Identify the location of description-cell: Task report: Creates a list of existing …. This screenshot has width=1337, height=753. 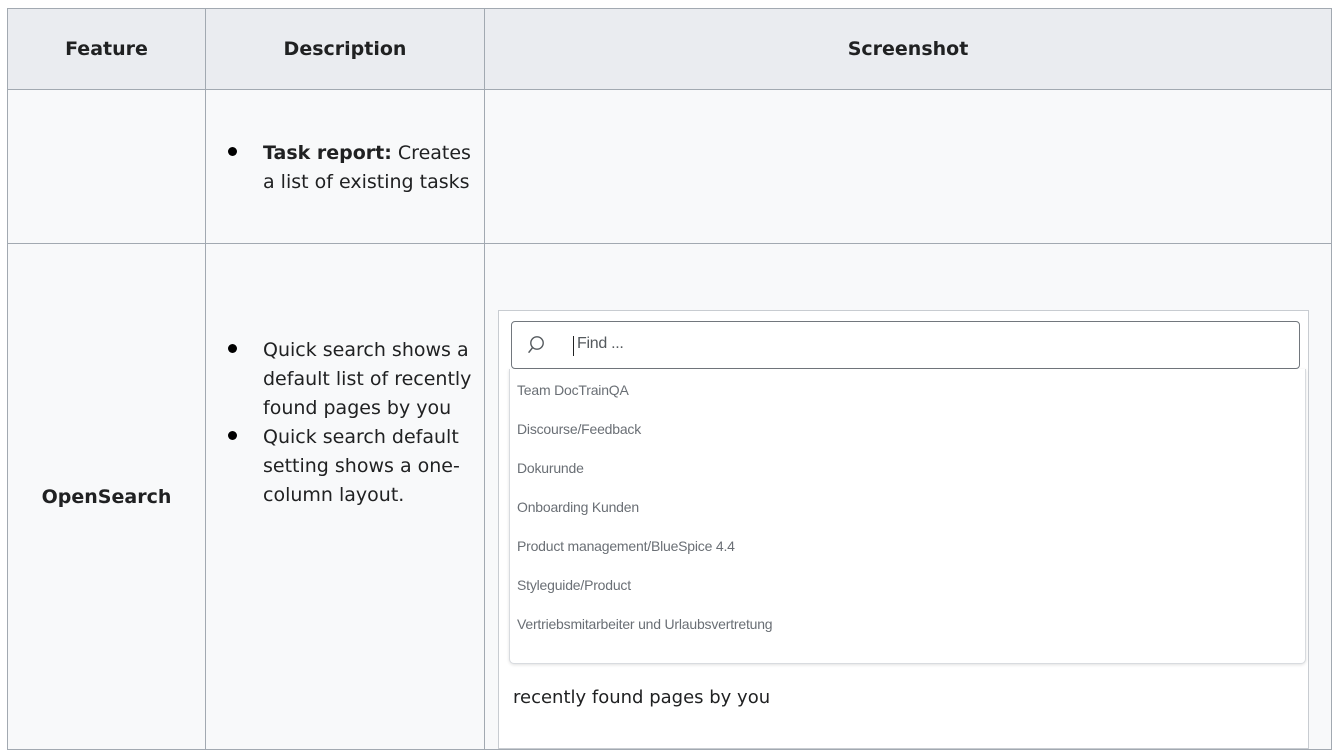
(345, 166).